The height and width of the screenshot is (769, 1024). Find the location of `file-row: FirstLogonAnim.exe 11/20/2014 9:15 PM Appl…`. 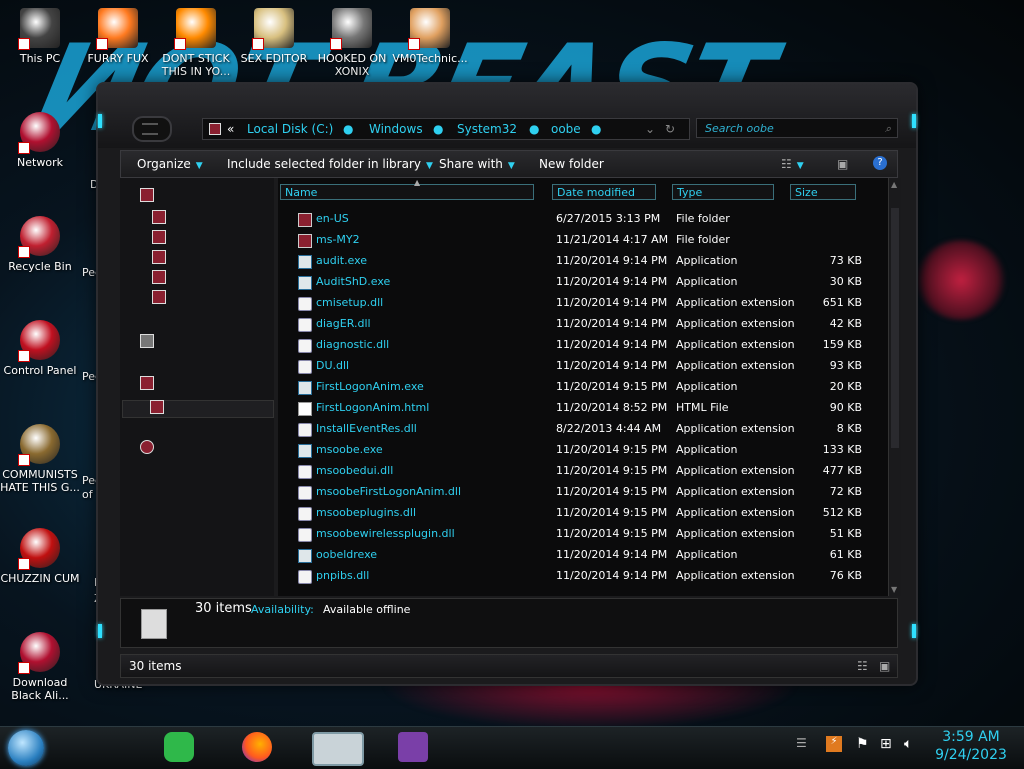

file-row: FirstLogonAnim.exe 11/20/2014 9:15 PM Appl… is located at coordinates (583, 386).